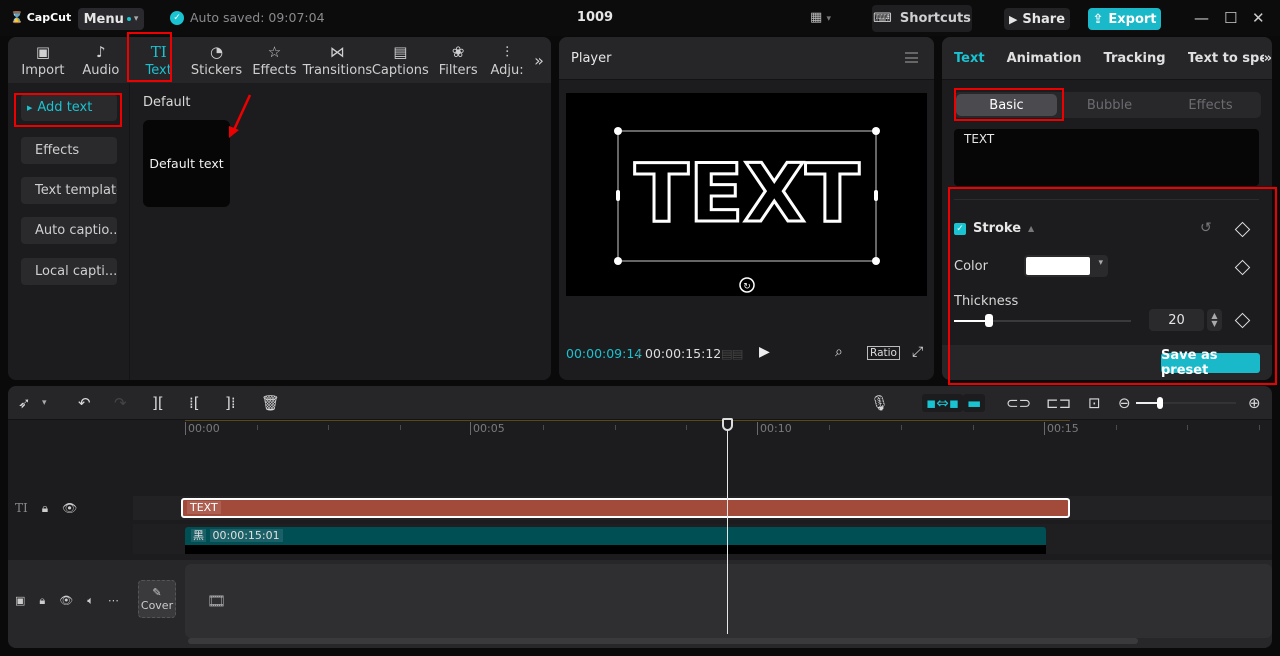 The image size is (1280, 656). Describe the element at coordinates (1124, 403) in the screenshot. I see `zoom-out-button: ⊖` at that location.